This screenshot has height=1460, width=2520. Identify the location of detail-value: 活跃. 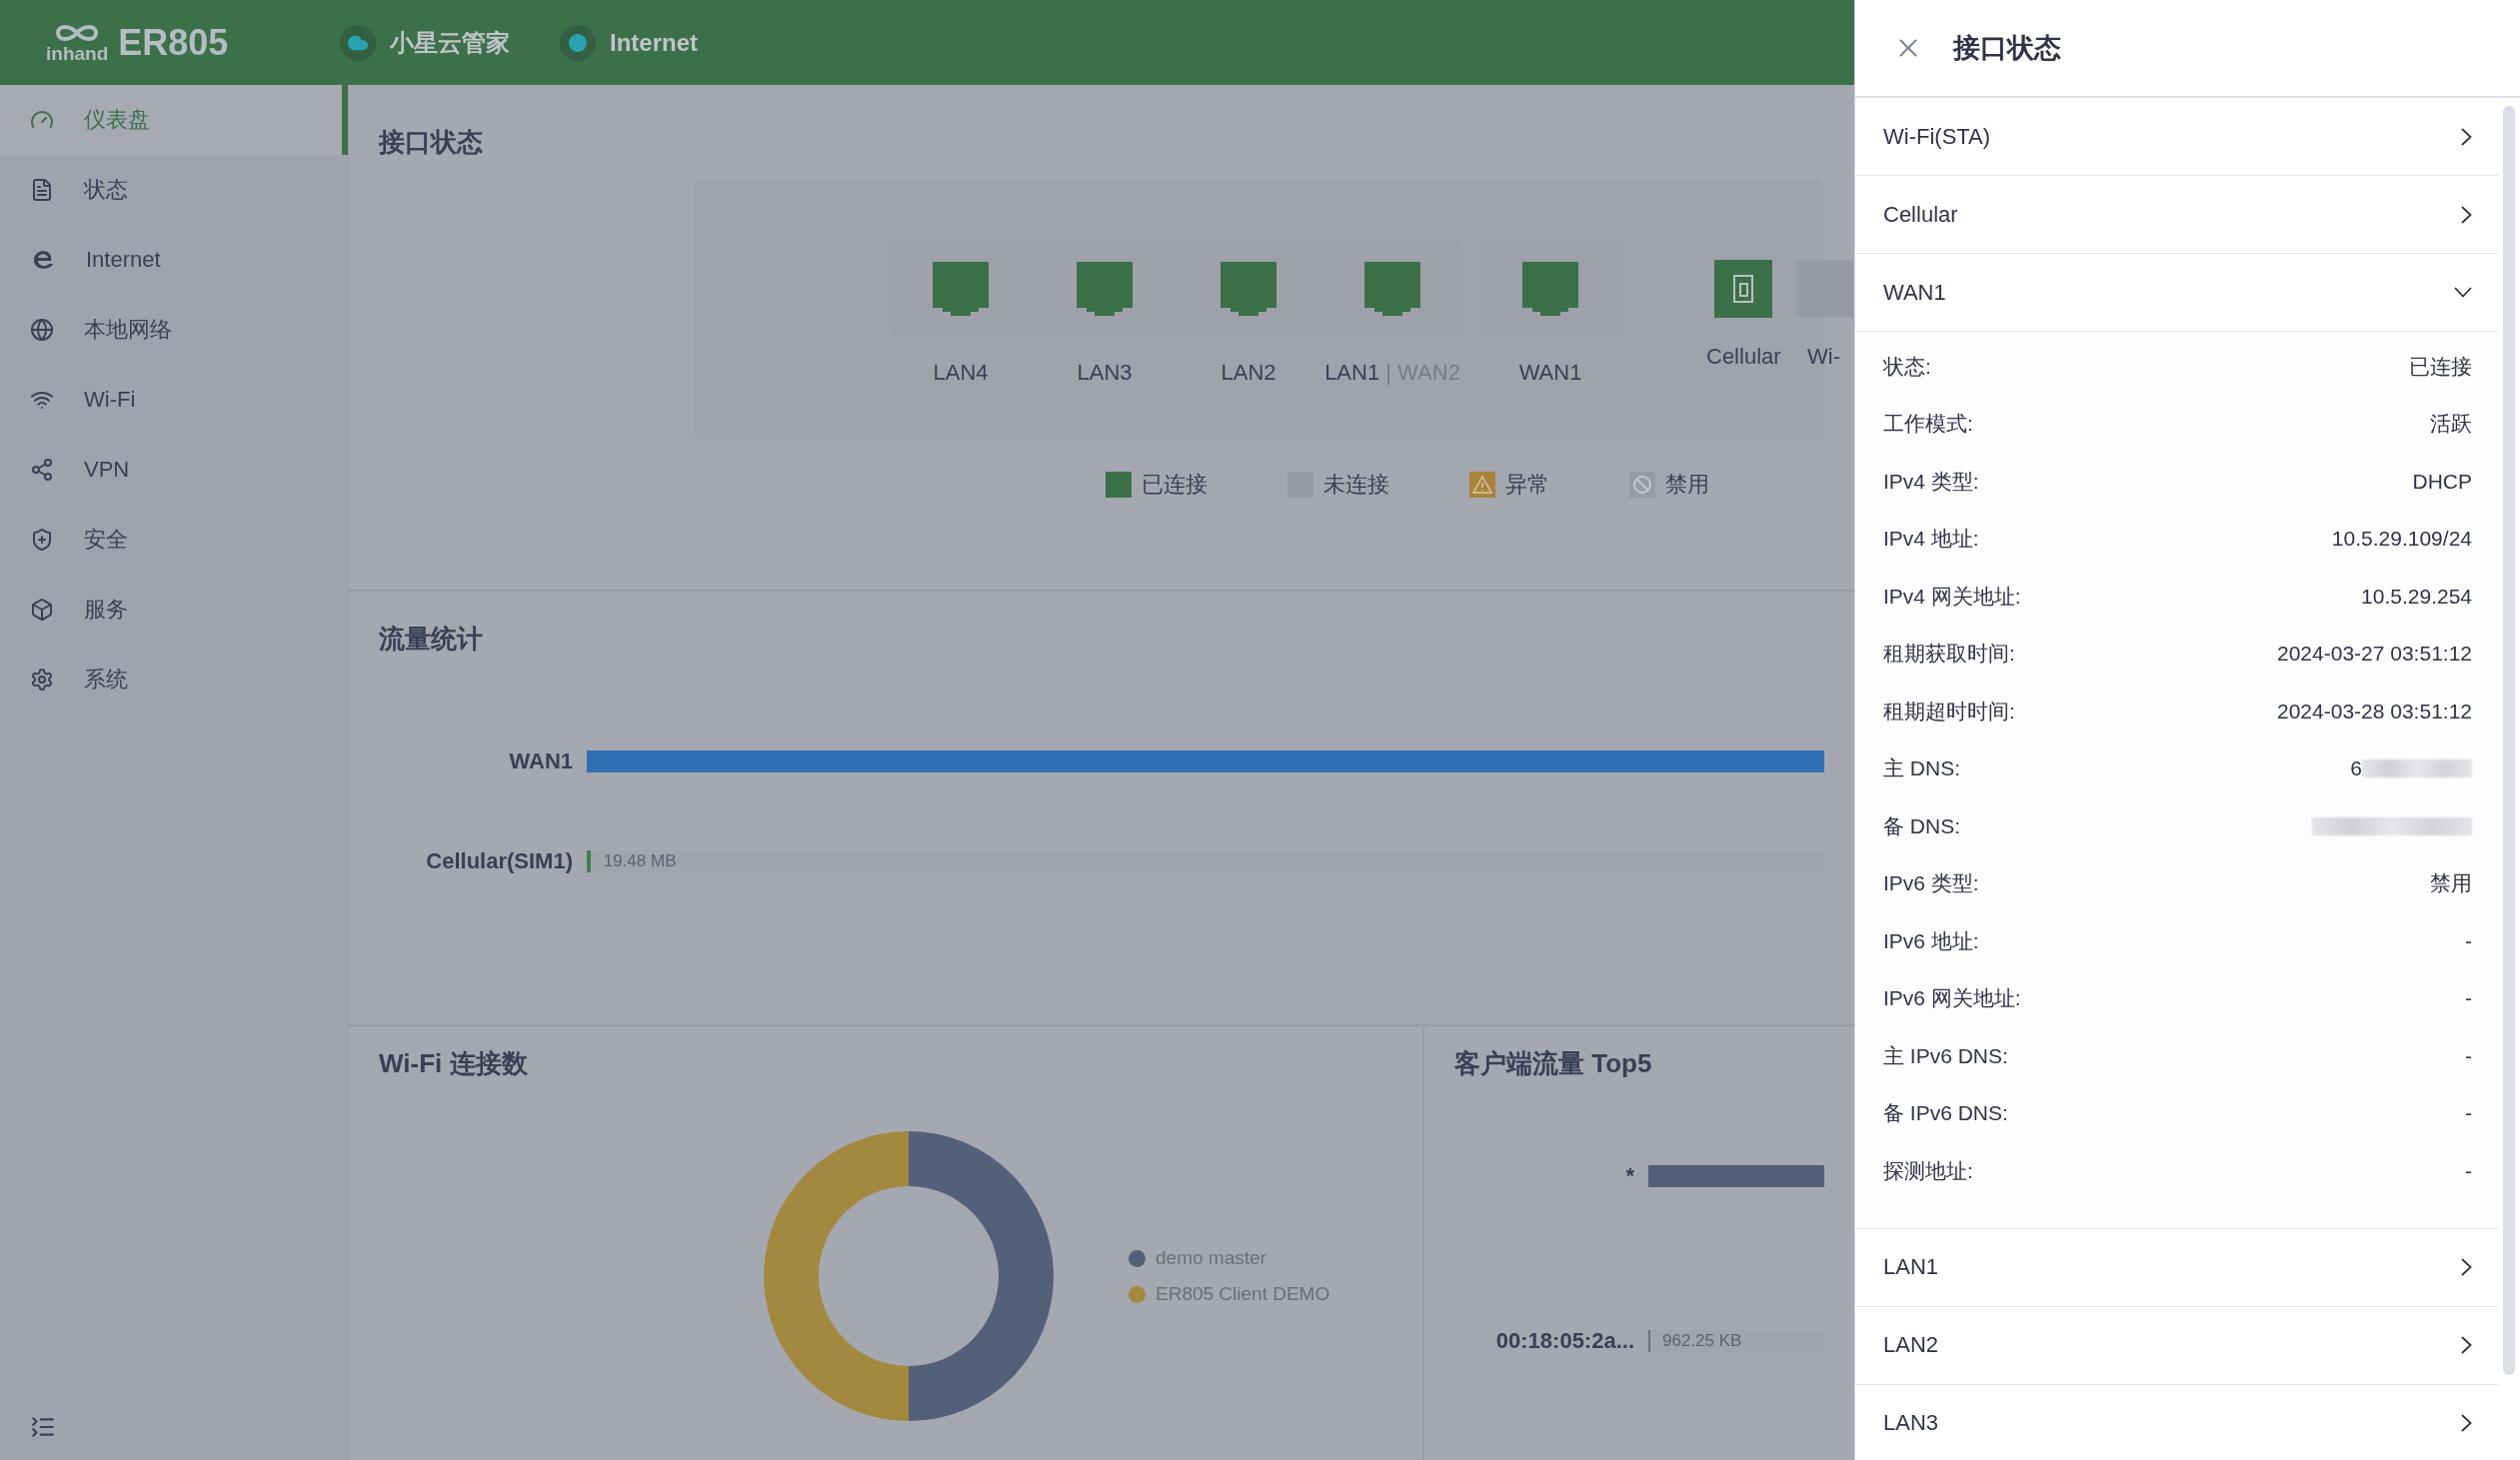
(2451, 425).